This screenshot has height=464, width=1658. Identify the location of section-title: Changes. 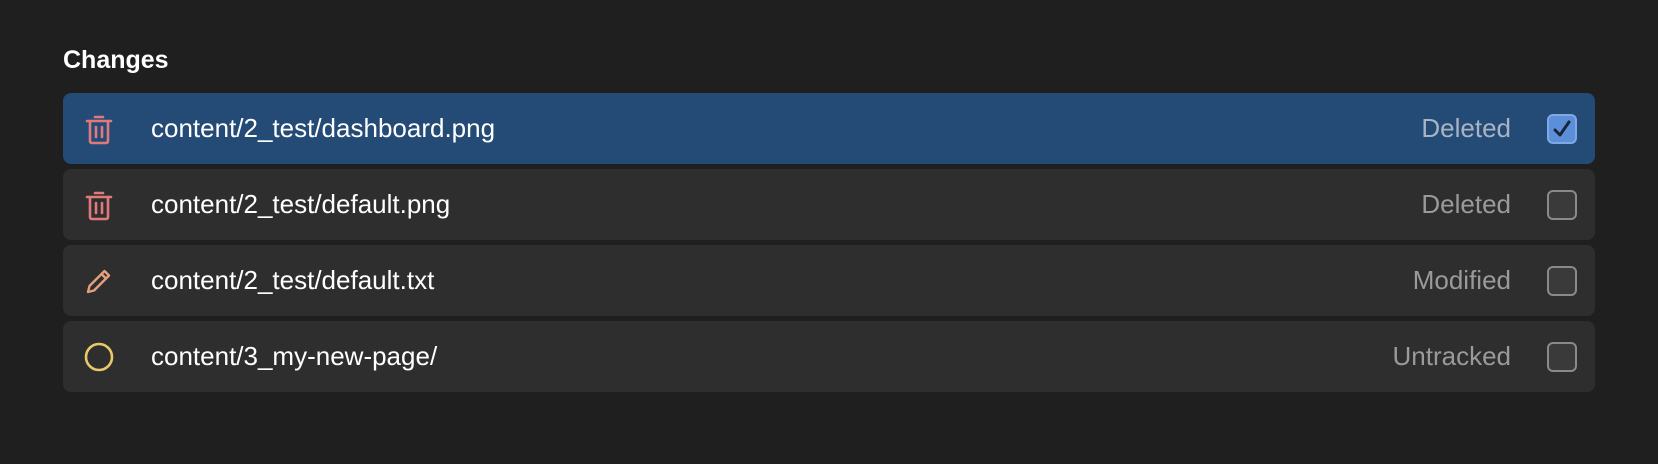
(116, 60).